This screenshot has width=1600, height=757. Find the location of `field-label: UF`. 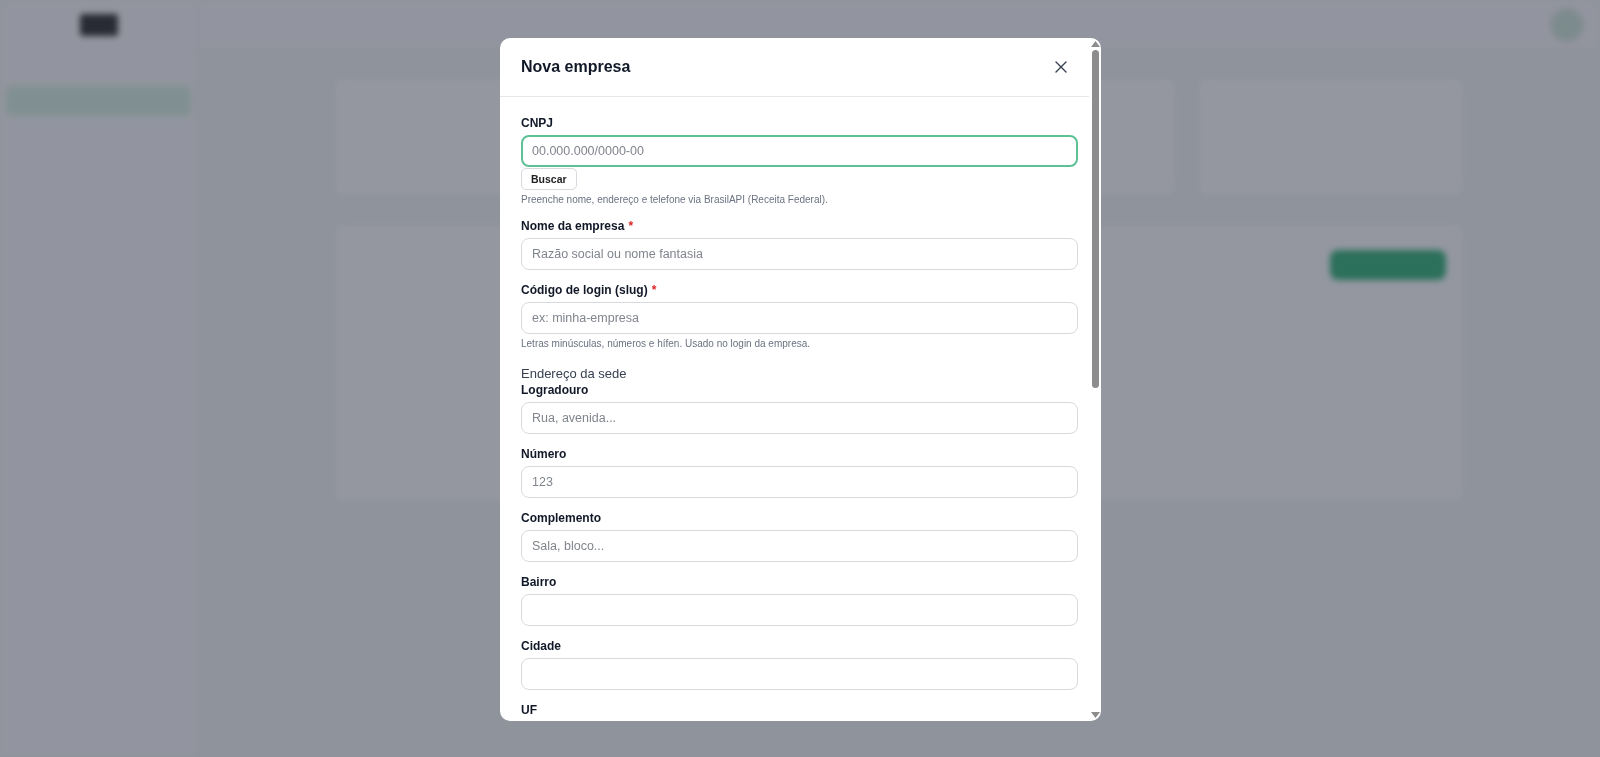

field-label: UF is located at coordinates (529, 710).